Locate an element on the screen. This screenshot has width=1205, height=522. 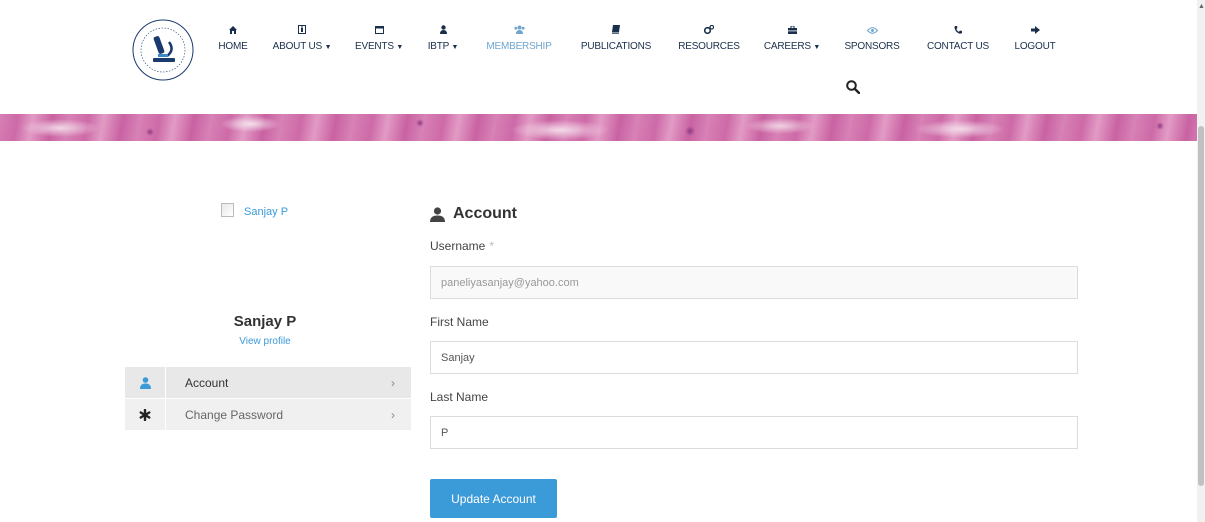
briefcase-icon is located at coordinates (792, 32).